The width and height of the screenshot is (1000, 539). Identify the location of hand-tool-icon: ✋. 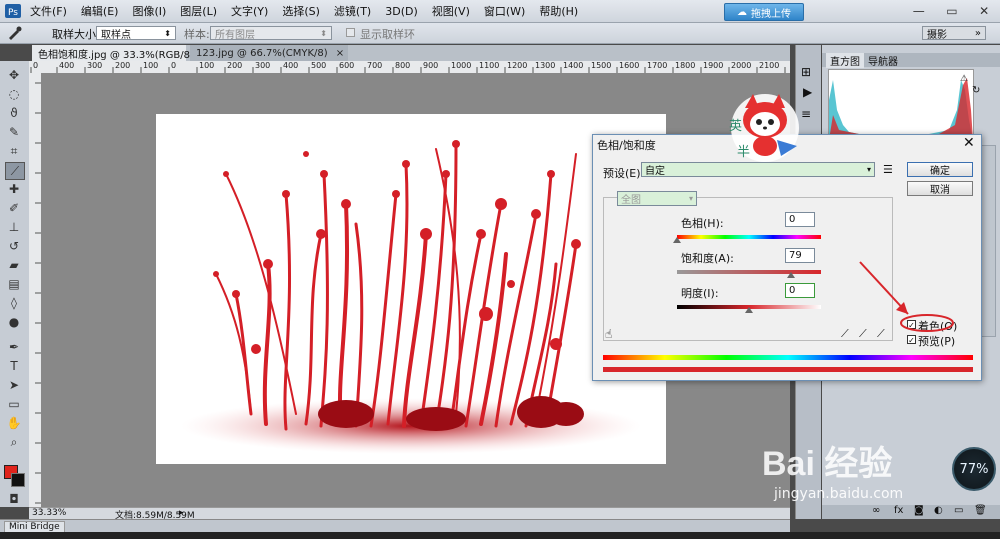
(14, 423).